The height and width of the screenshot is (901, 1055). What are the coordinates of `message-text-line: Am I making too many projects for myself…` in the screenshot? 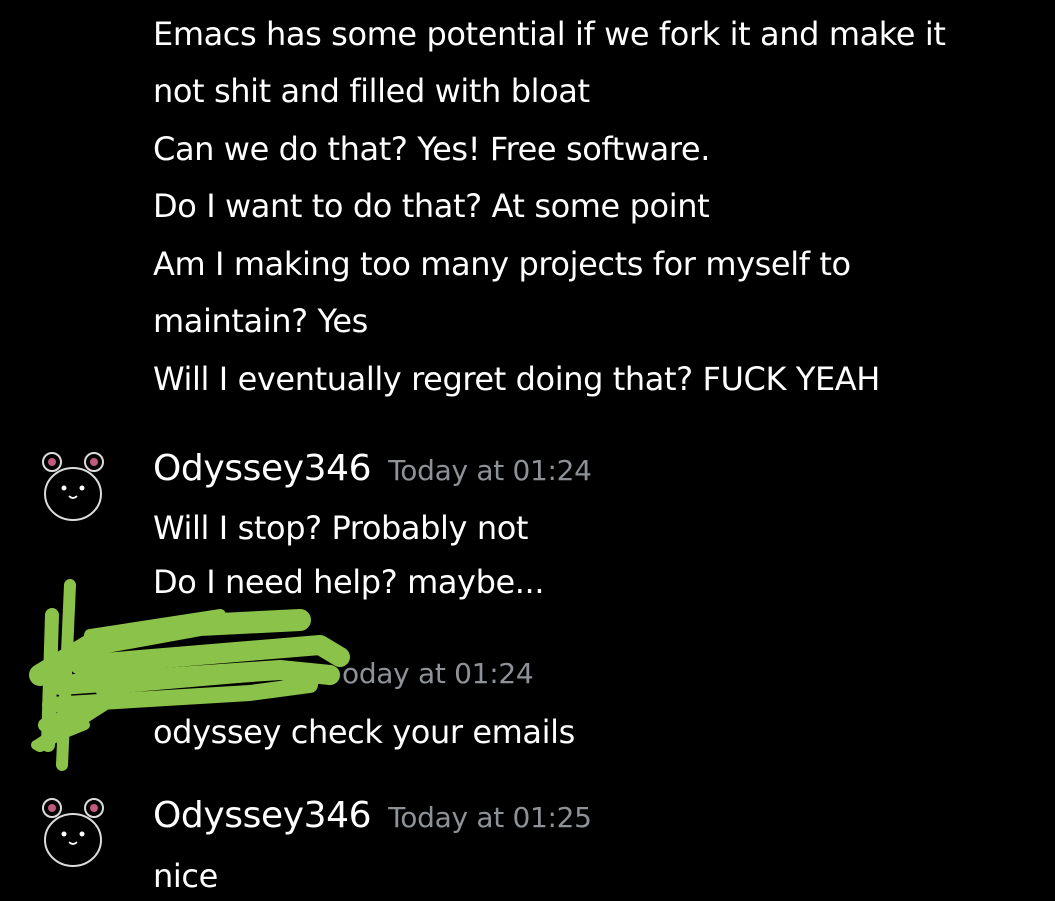 It's located at (502, 264).